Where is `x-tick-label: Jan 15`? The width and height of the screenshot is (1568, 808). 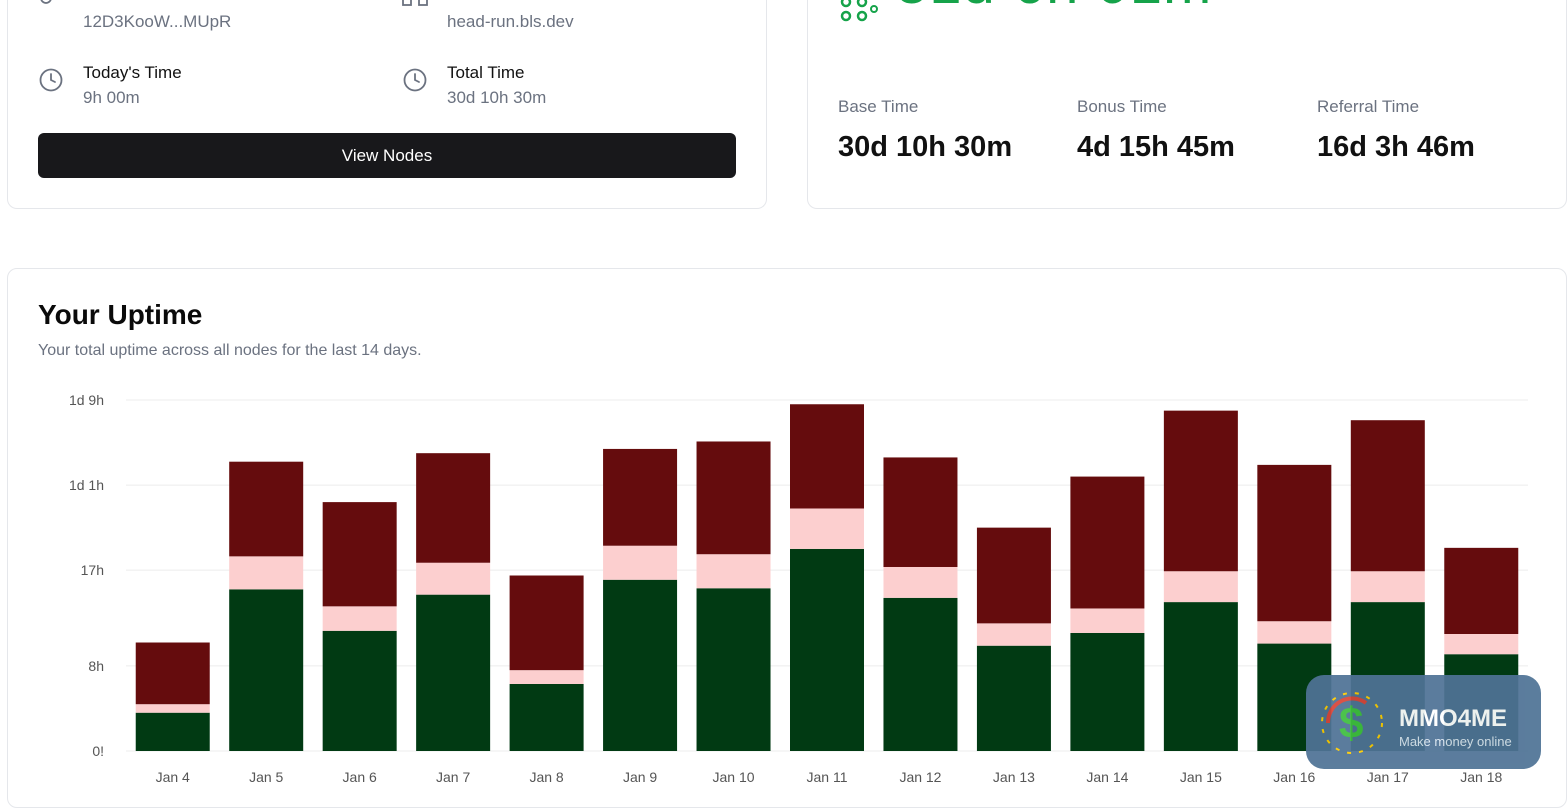 x-tick-label: Jan 15 is located at coordinates (1201, 776).